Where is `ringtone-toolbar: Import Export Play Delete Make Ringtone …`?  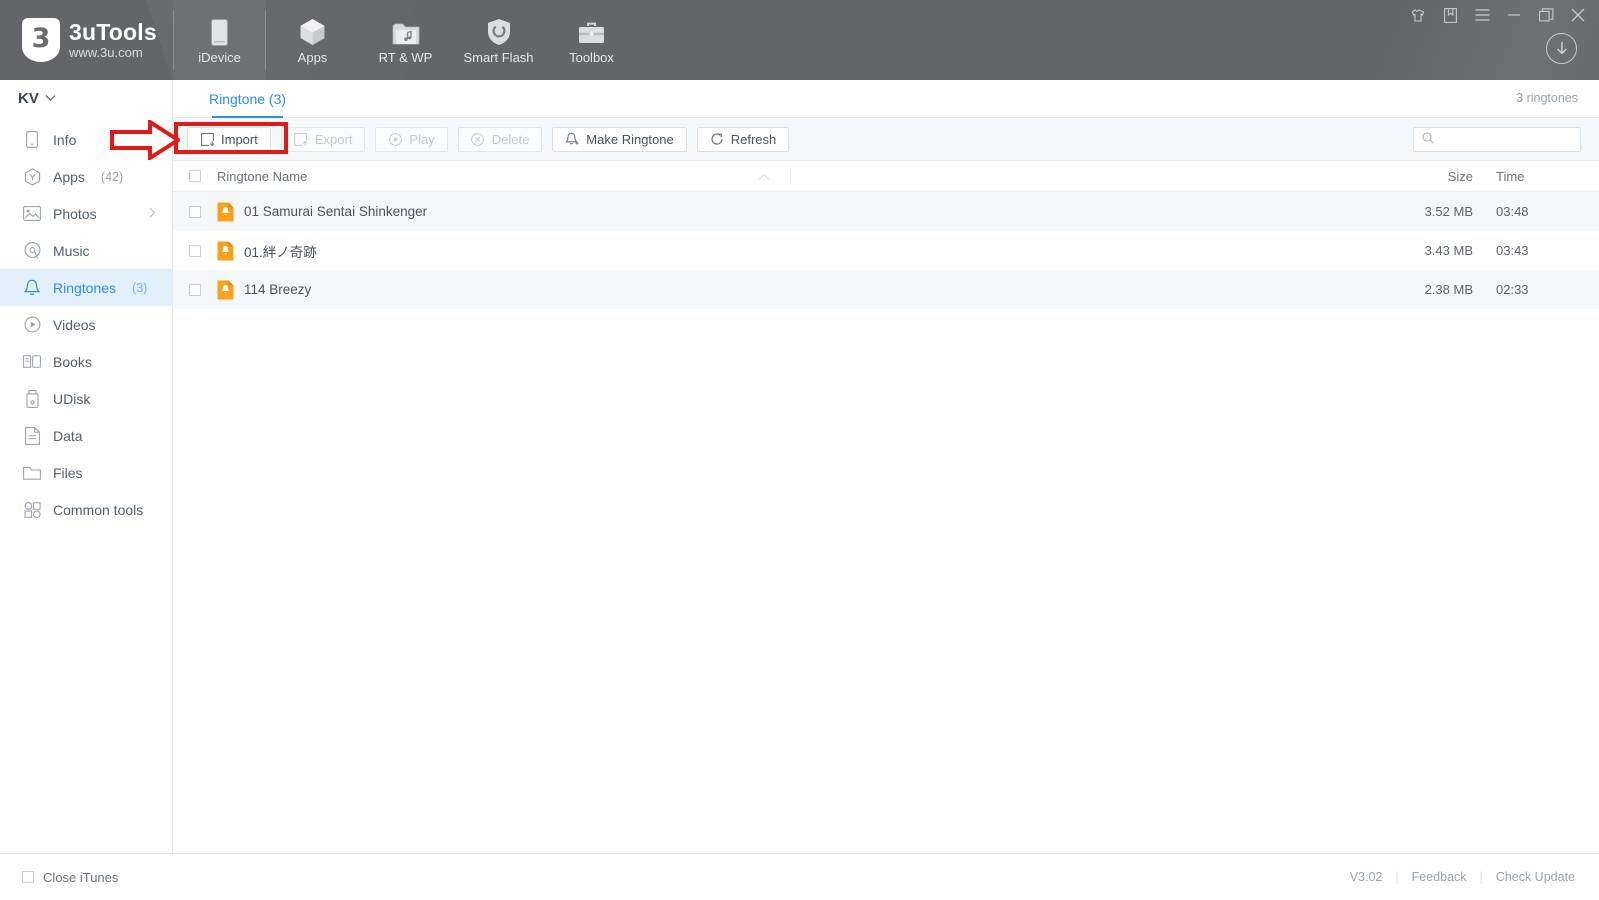 ringtone-toolbar: Import Export Play Delete Make Ringtone … is located at coordinates (886, 139).